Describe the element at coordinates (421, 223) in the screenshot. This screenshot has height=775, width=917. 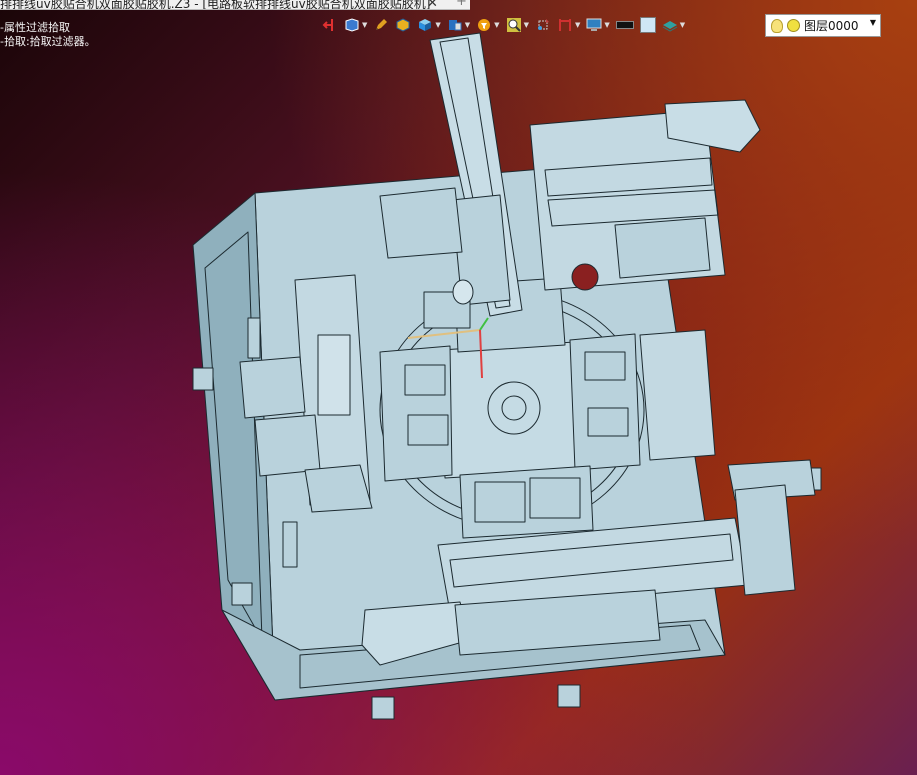
I see `x-axis-bracket` at that location.